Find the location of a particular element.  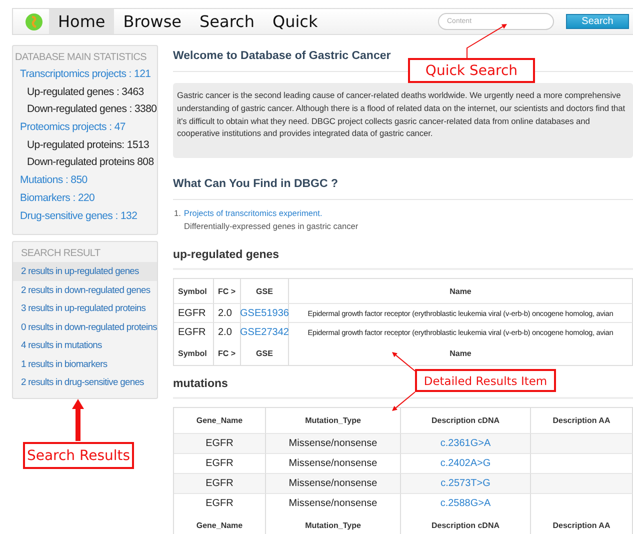

result-link: 2 results in drug-sensitive genes is located at coordinates (85, 382).